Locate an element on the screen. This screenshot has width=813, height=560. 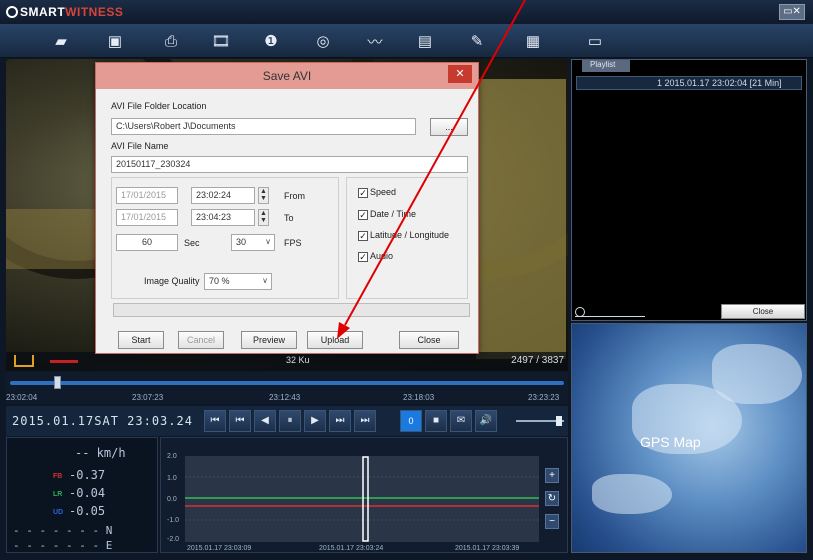
rewind-fast-button: ⏮ is located at coordinates (215, 421).